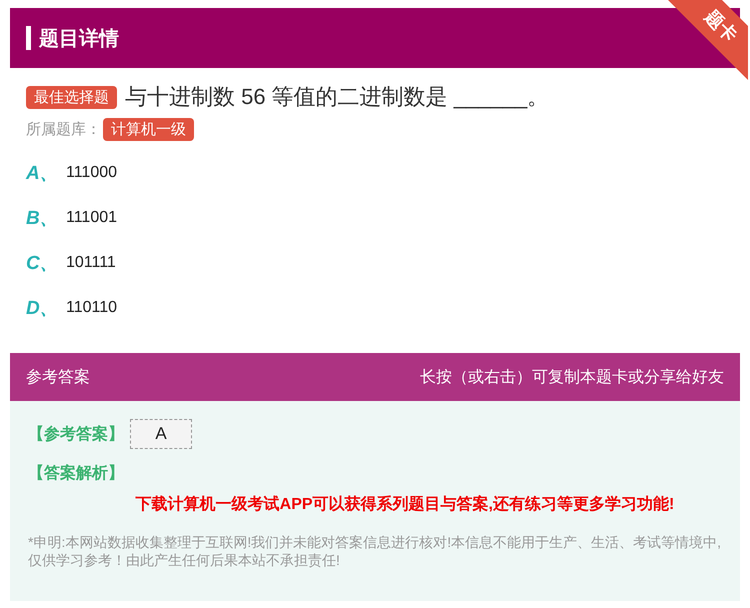  I want to click on bank-label: 所属题库：, so click(63, 129).